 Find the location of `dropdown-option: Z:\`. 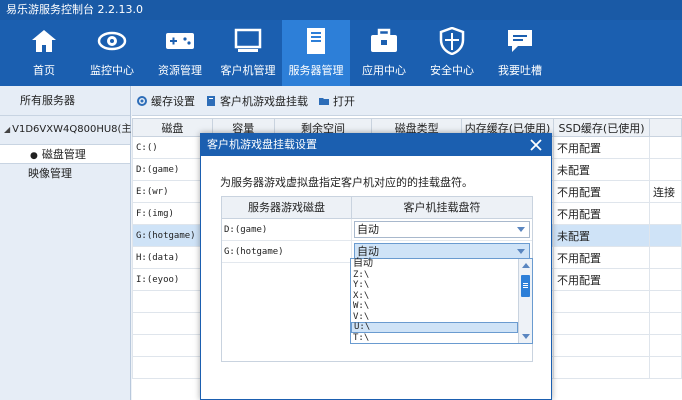

dropdown-option: Z:\ is located at coordinates (434, 275).